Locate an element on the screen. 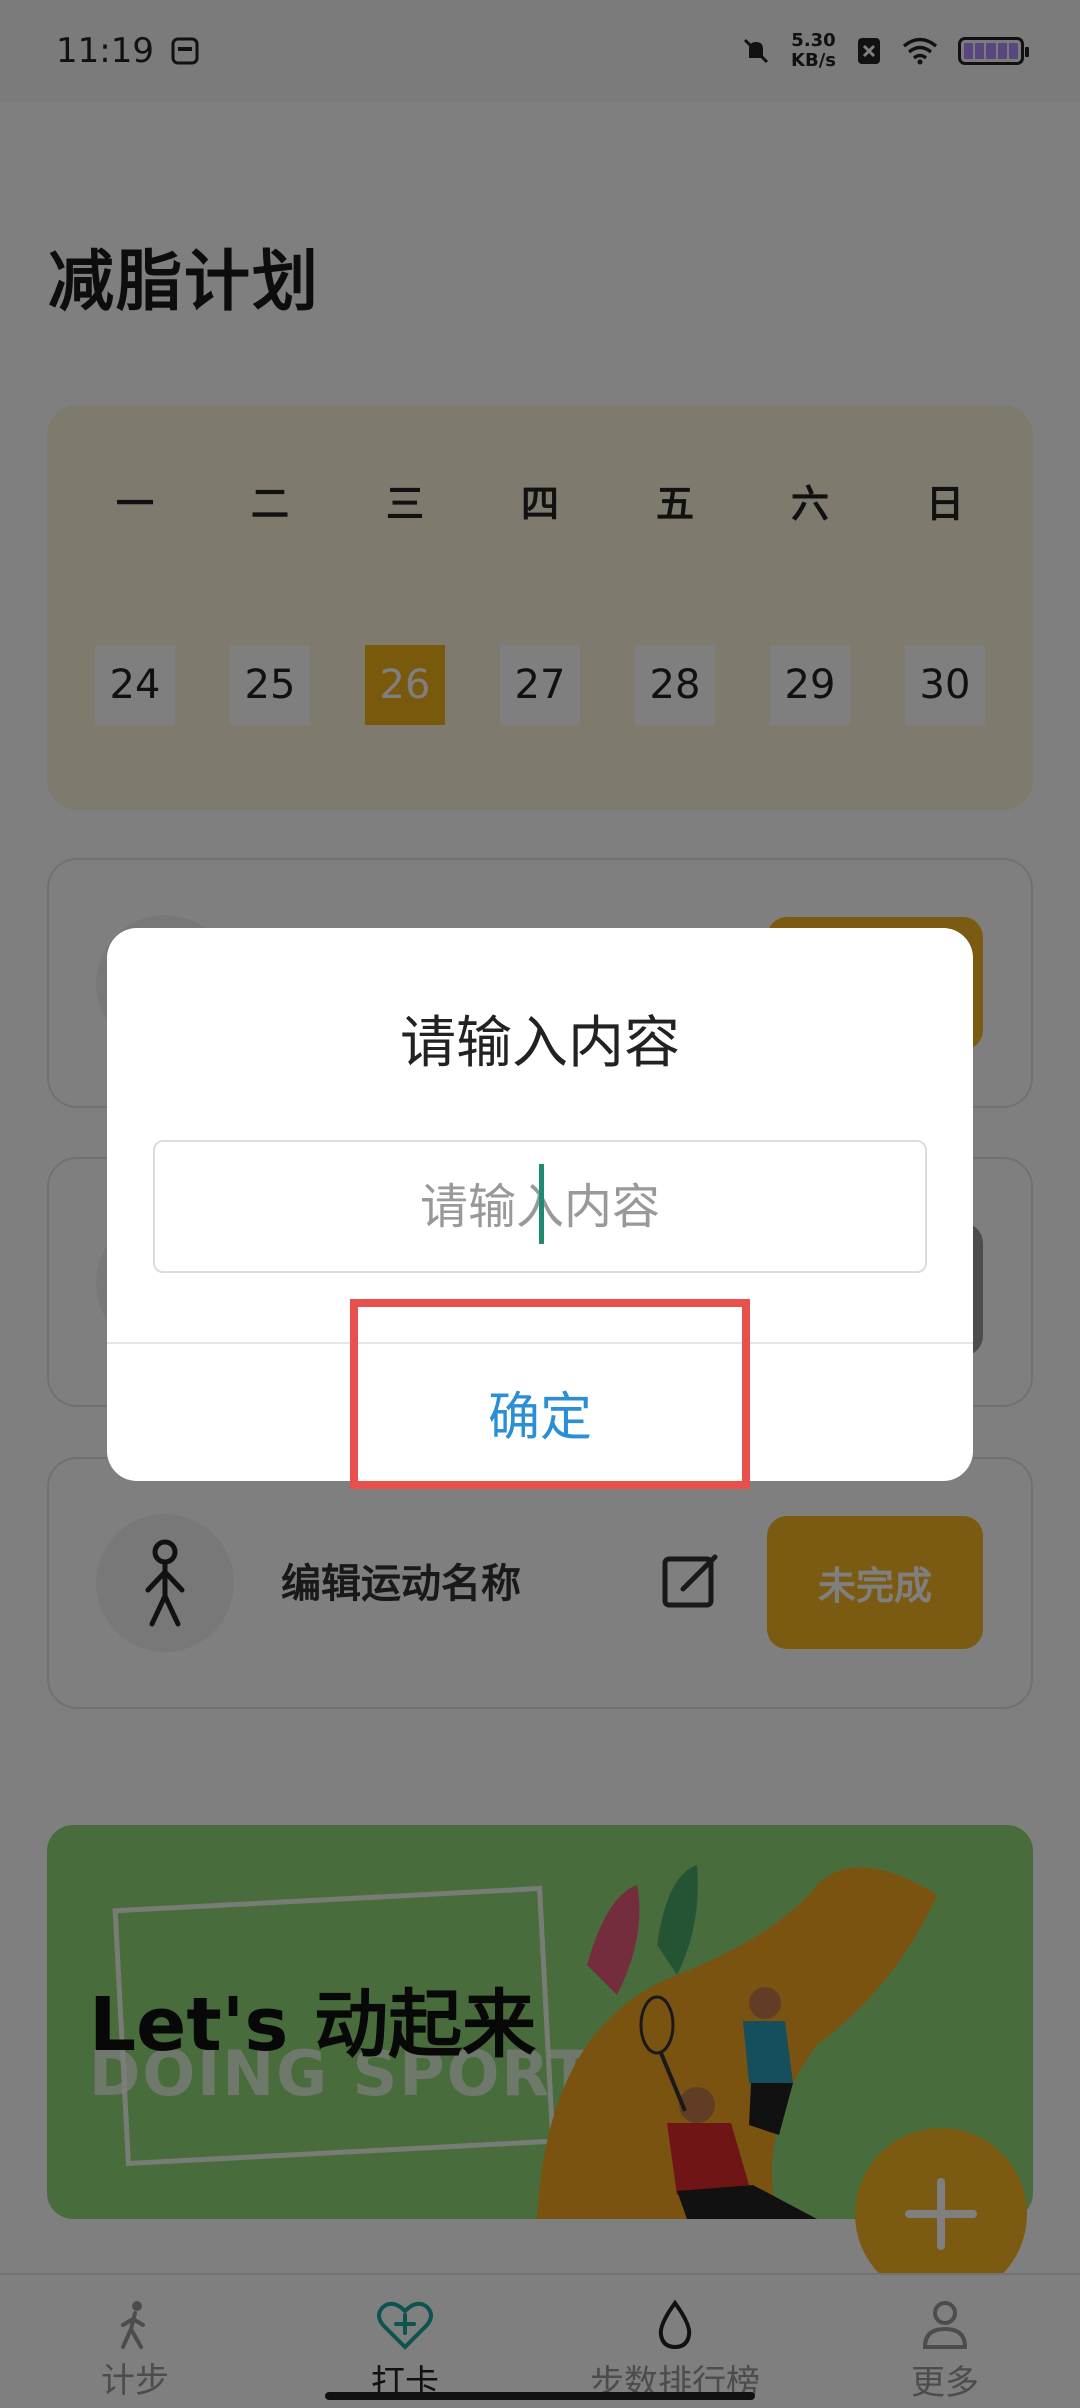  highlight-box is located at coordinates (550, 1394).